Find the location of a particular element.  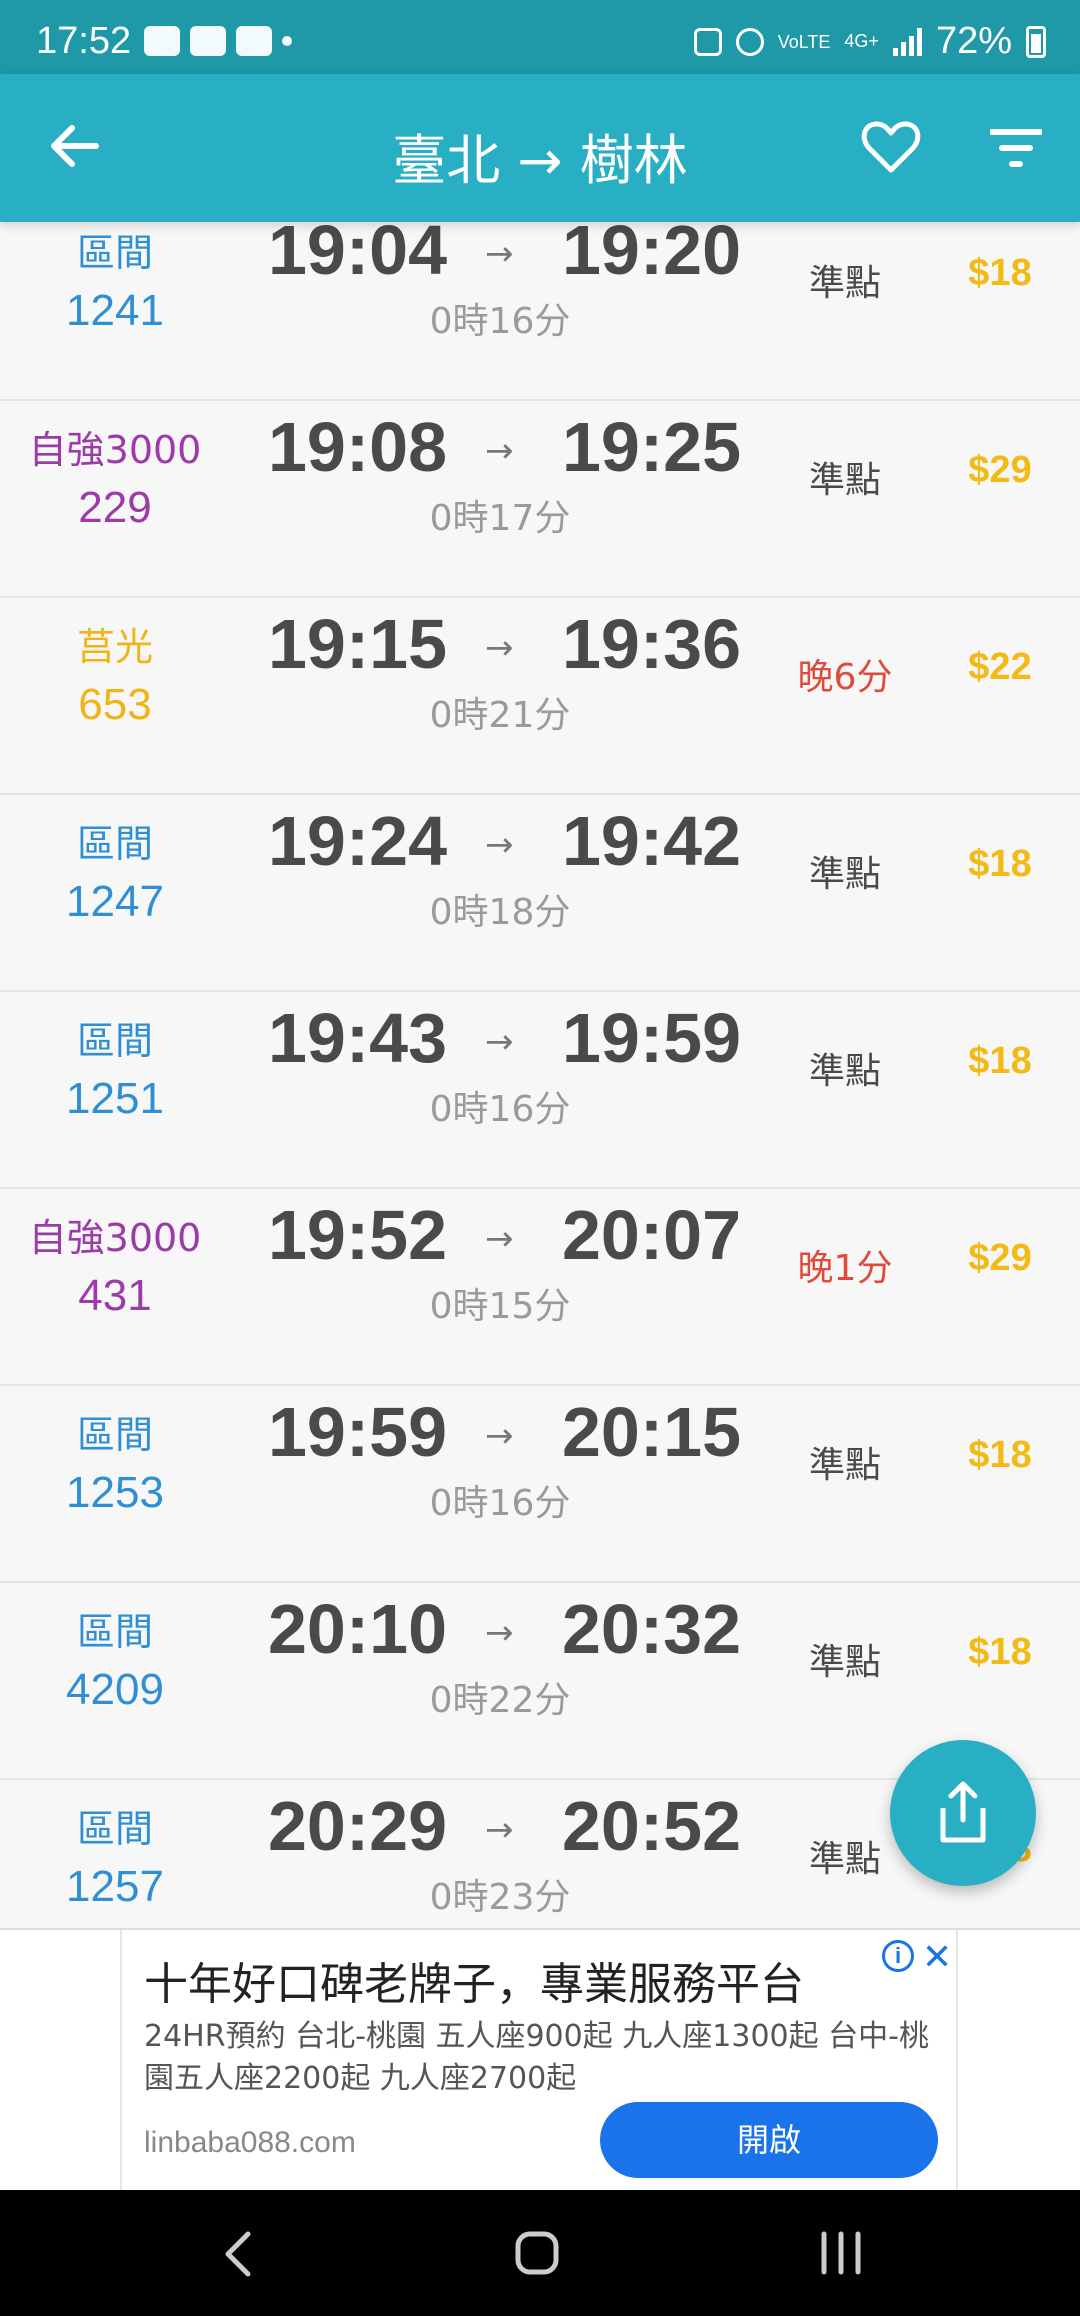

status-time: 17:52 is located at coordinates (84, 41).